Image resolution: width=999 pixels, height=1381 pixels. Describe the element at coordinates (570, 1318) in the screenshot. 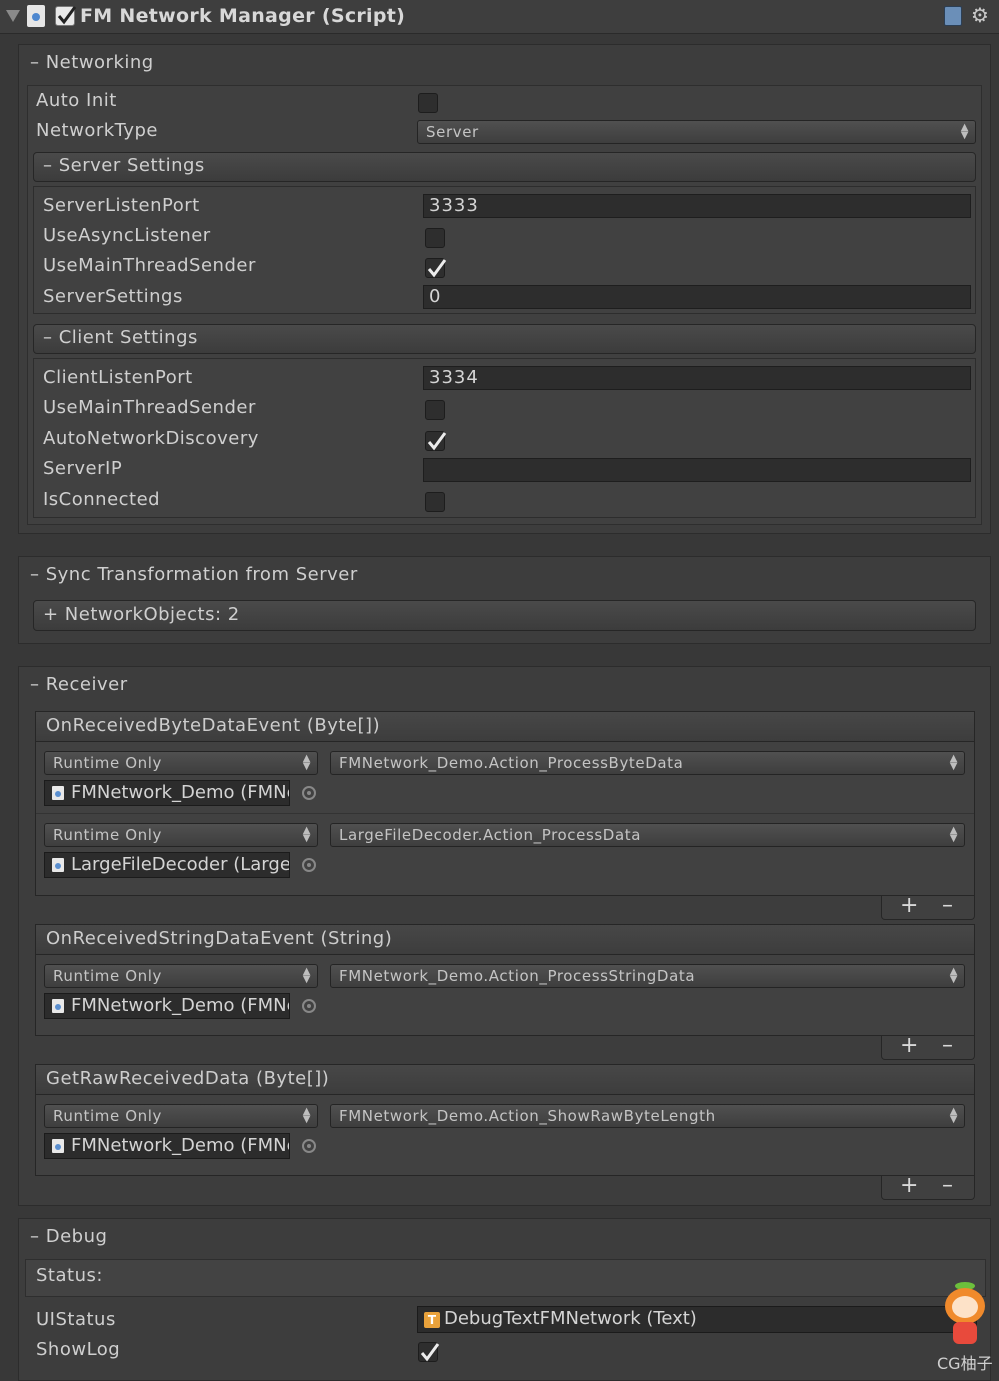

I see `ui-status-value: DebugTextFMNetwork (Text)` at that location.